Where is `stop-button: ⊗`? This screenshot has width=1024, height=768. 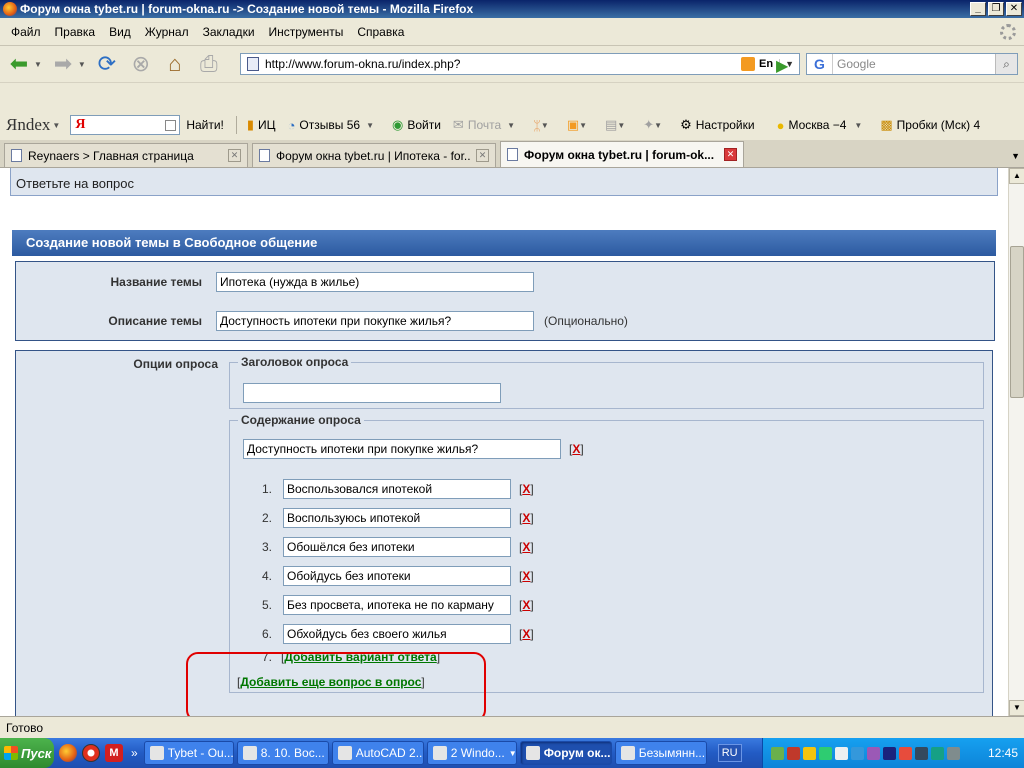
stop-button: ⊗ is located at coordinates (141, 64).